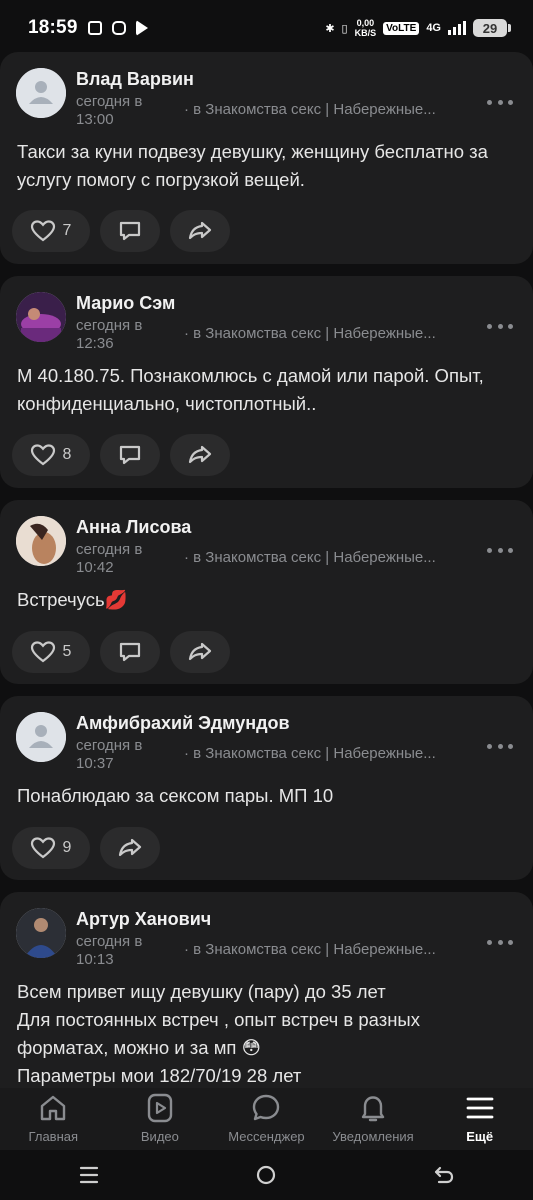 The image size is (533, 1200). I want to click on post-actions: 7, so click(121, 231).